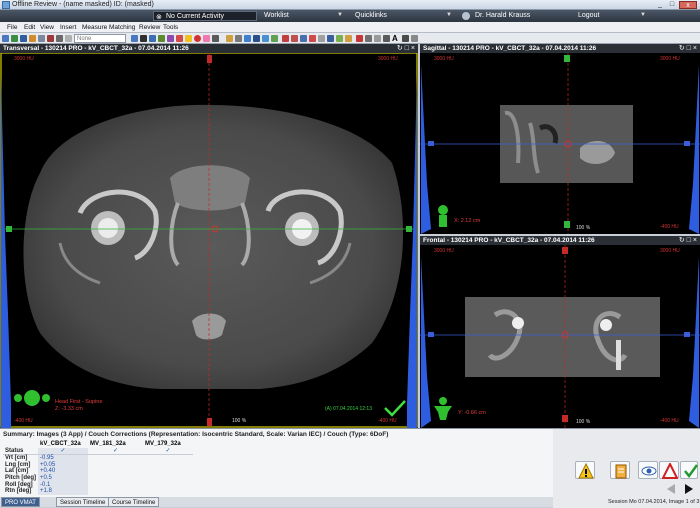  What do you see at coordinates (643, 15) in the screenshot?
I see `logout-arrow-icon: ▼` at bounding box center [643, 15].